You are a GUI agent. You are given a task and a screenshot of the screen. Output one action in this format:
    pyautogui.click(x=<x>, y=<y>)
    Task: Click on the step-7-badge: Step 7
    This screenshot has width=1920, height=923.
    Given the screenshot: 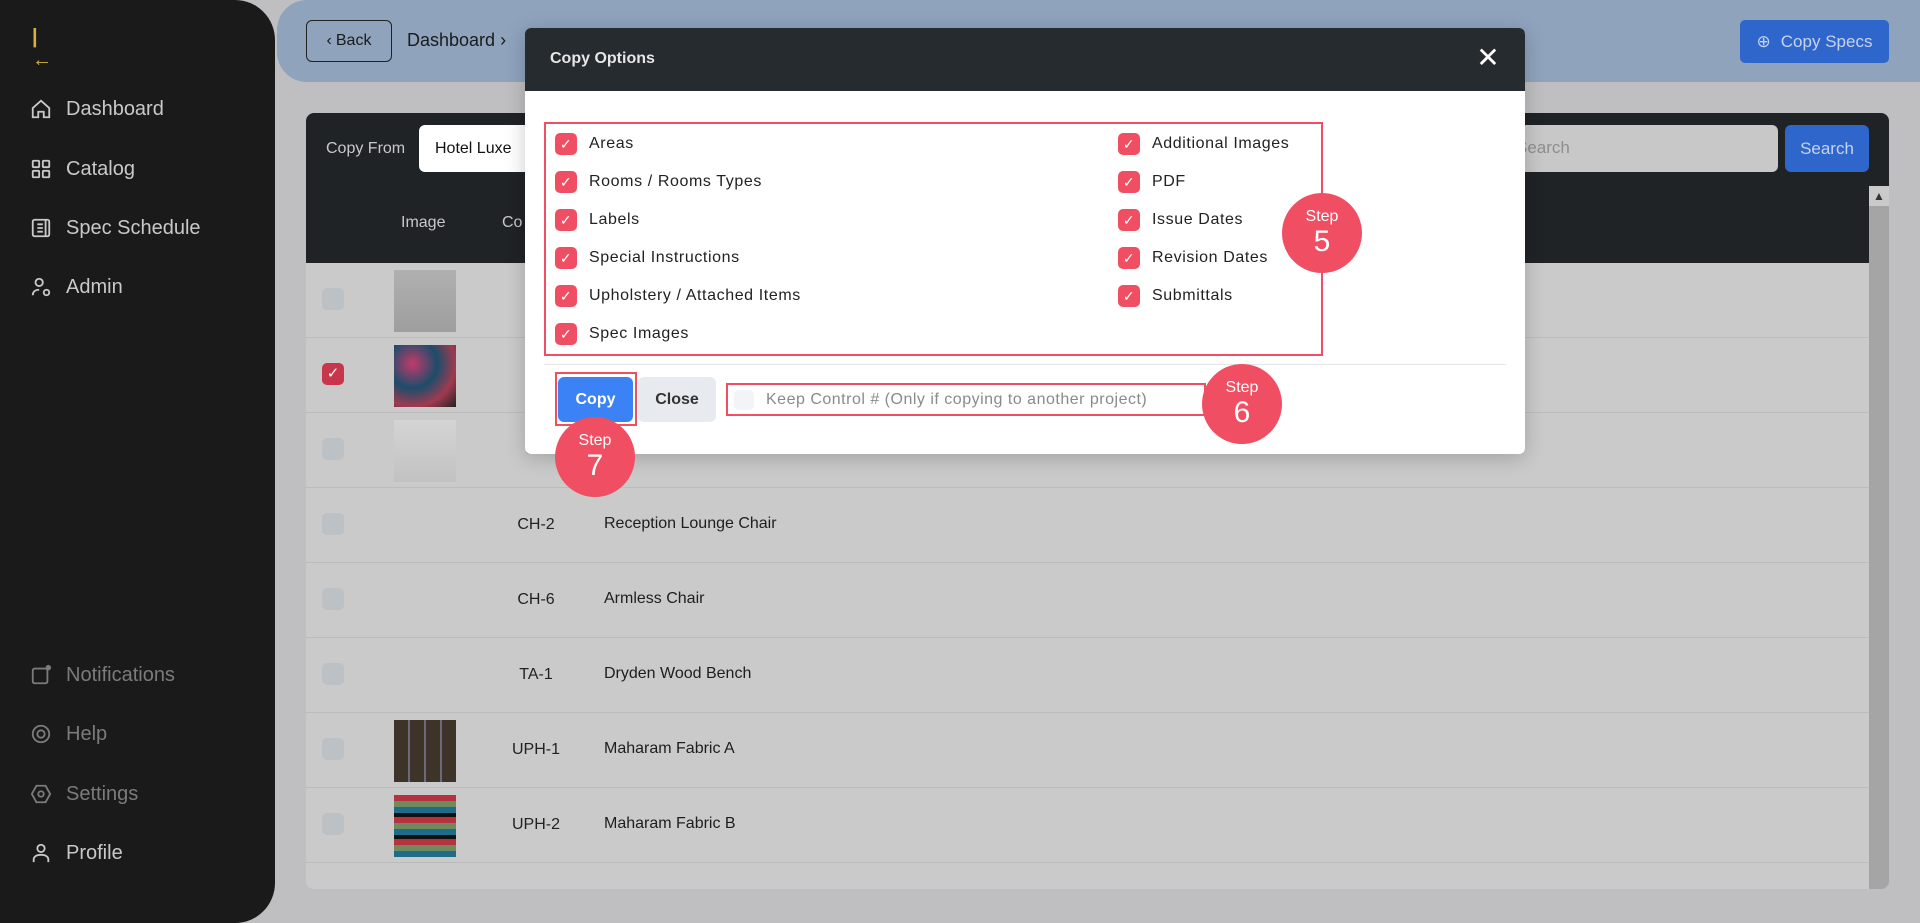 What is the action you would take?
    pyautogui.click(x=595, y=457)
    